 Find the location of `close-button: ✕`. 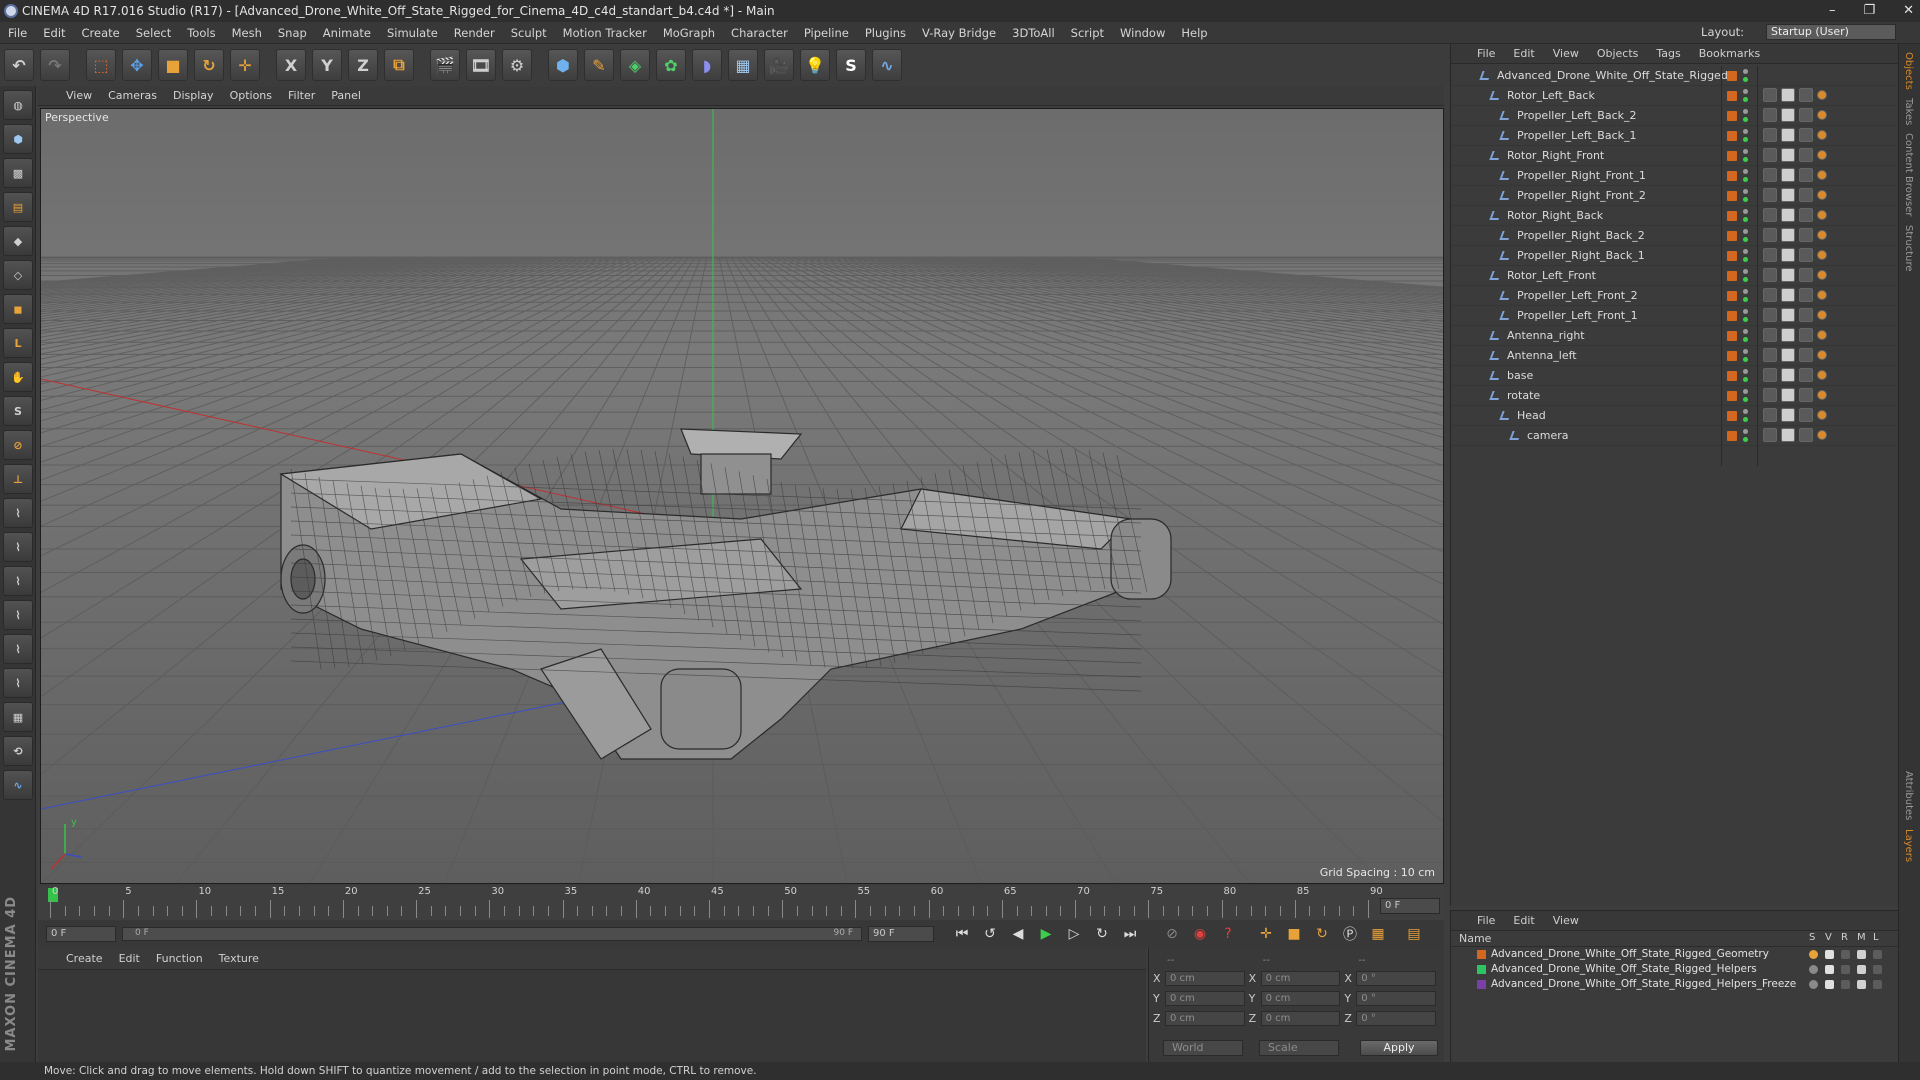

close-button: ✕ is located at coordinates (1908, 11).